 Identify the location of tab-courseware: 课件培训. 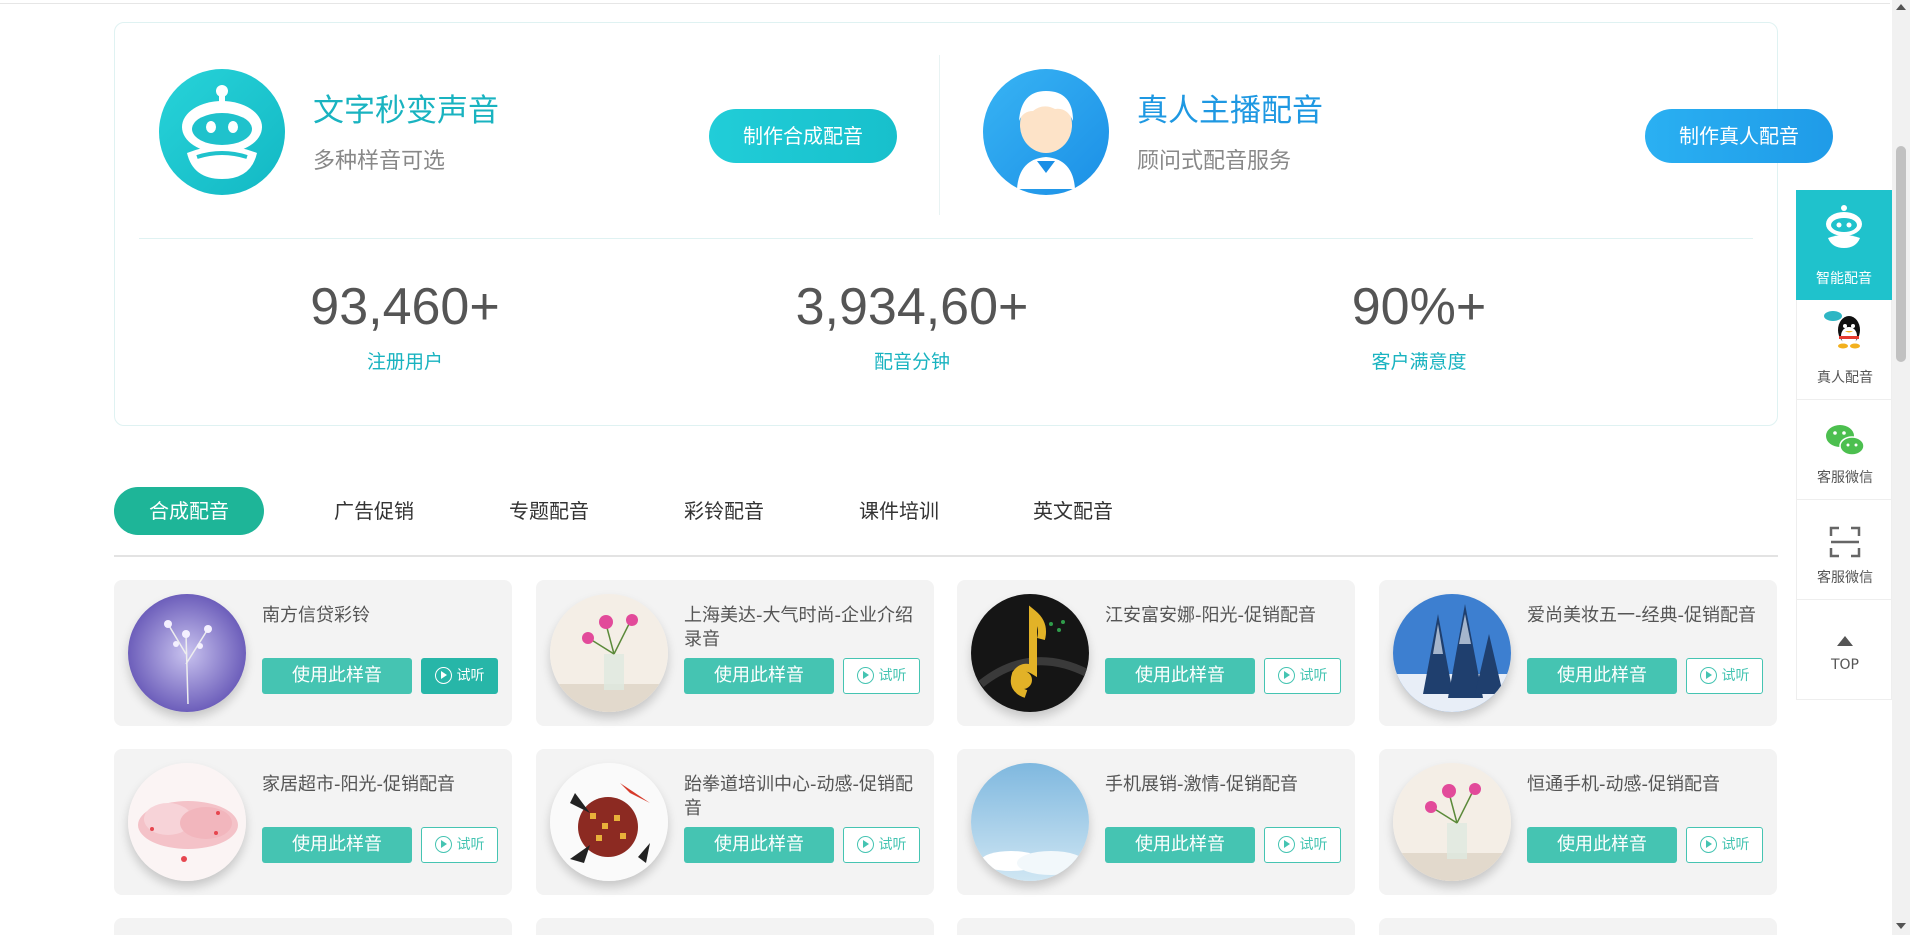
(899, 511).